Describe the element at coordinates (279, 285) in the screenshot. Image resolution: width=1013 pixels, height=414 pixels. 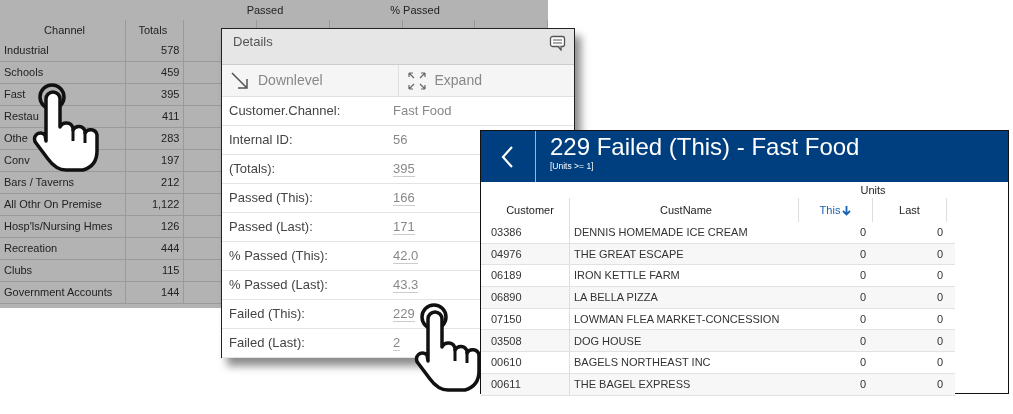
I see `field-label: % Passed (Last):` at that location.